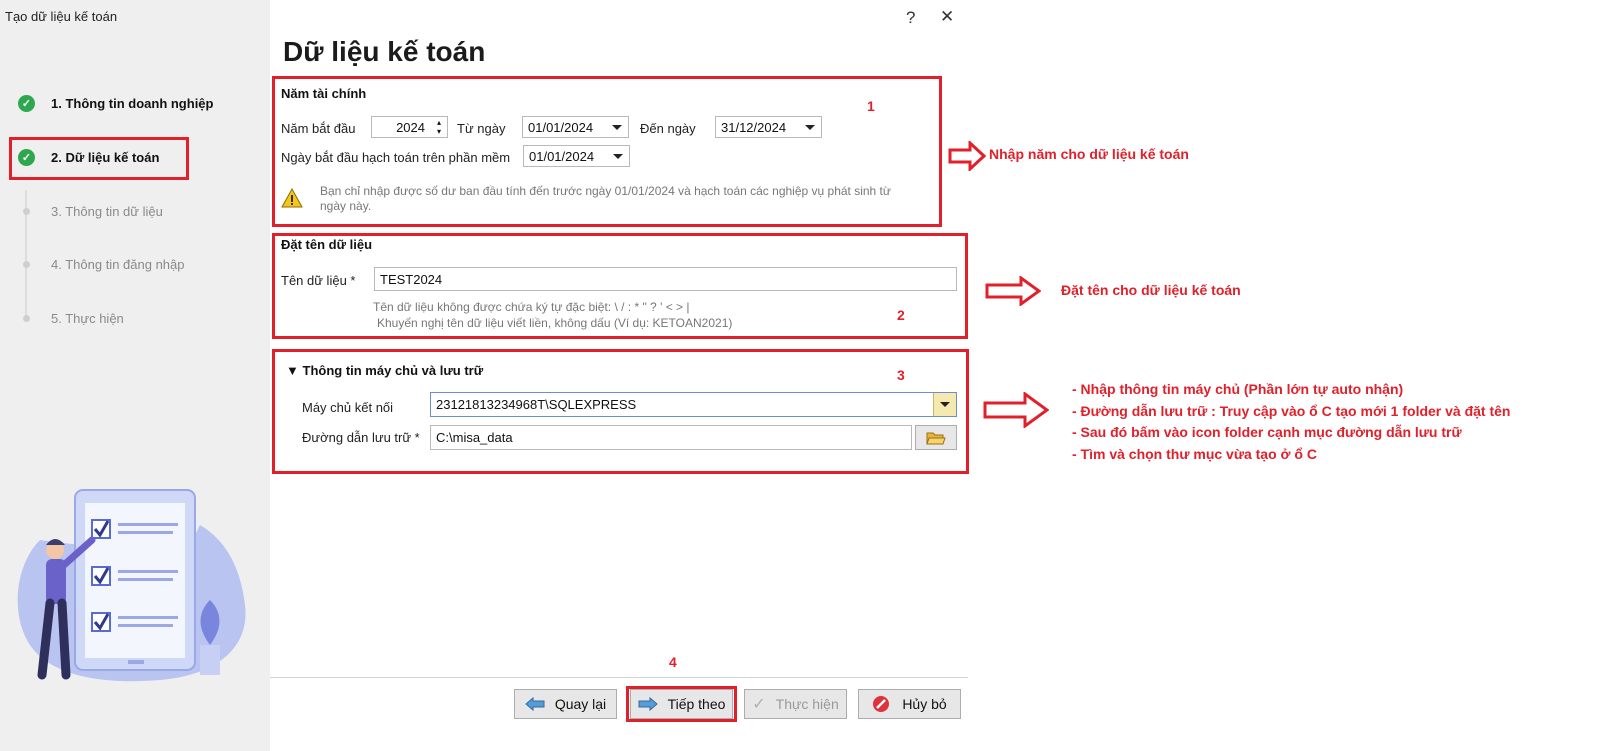 The width and height of the screenshot is (1613, 751). Describe the element at coordinates (61, 16) in the screenshot. I see `window-title: Tạo dữ liệu kế toán` at that location.